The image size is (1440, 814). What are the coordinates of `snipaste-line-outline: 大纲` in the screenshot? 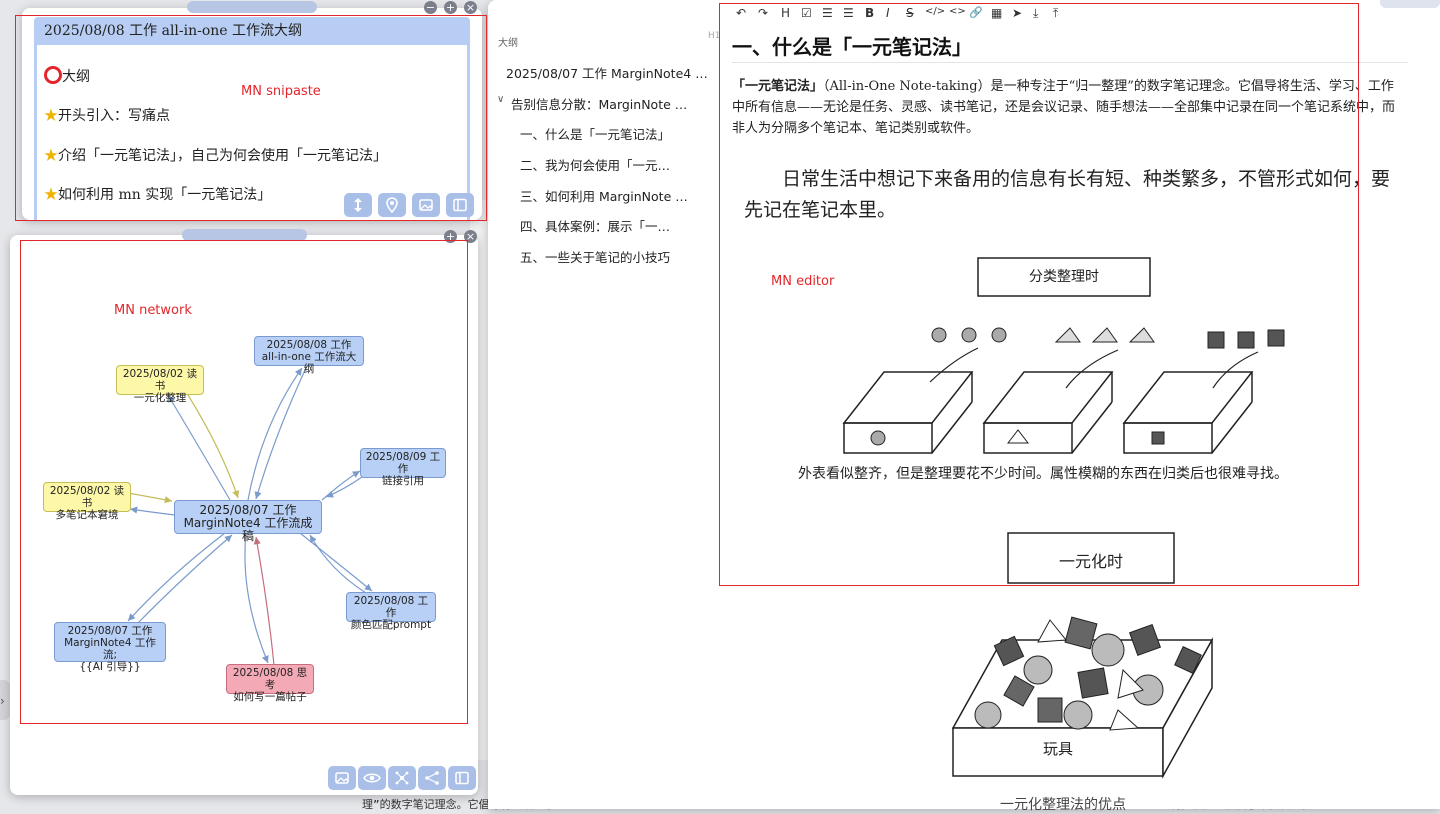 It's located at (67, 76).